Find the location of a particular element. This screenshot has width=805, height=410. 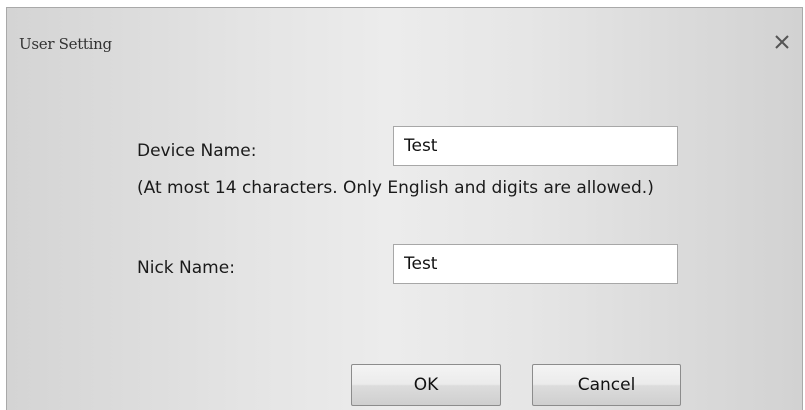

nick-name-field is located at coordinates (535, 264).